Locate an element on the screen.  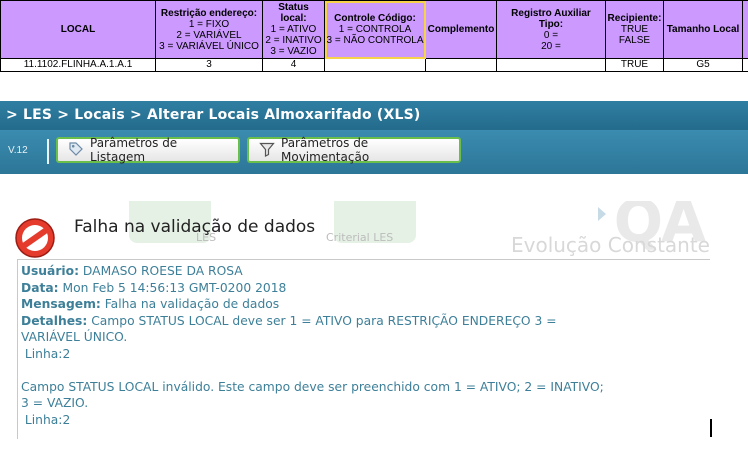
prohibited-icon is located at coordinates (35, 238).